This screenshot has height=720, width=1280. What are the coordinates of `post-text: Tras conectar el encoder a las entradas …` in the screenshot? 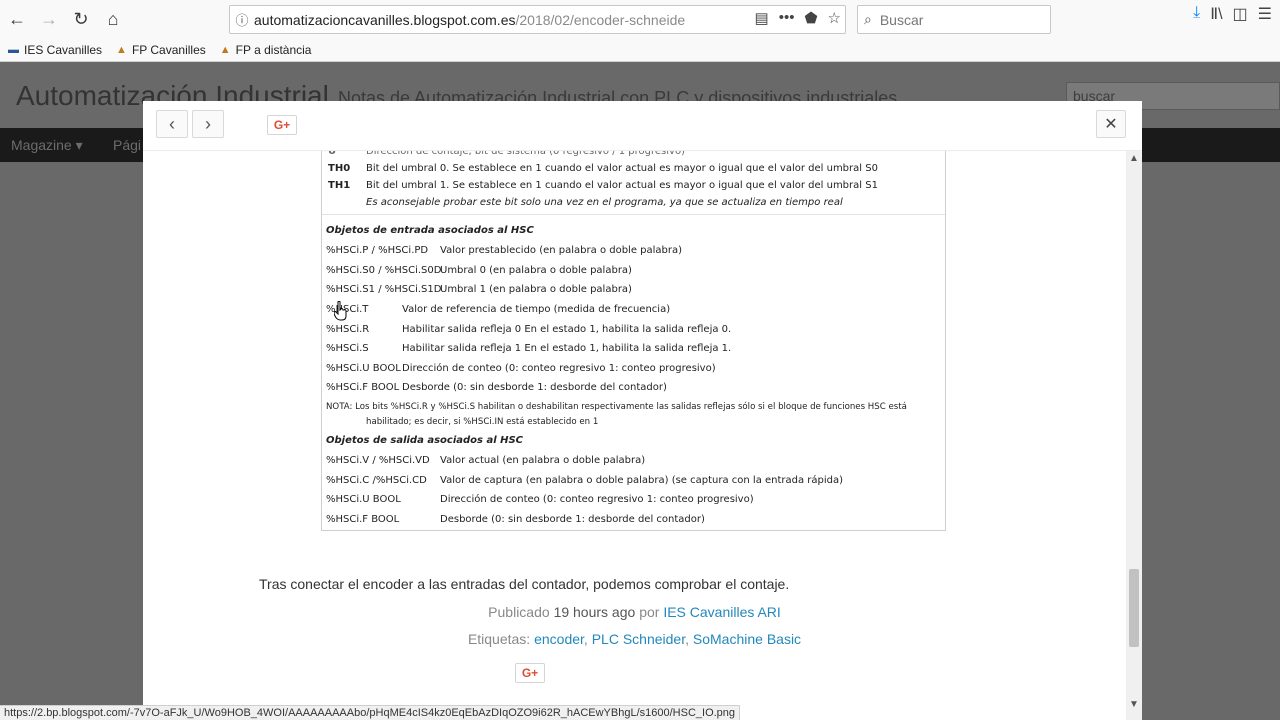 It's located at (524, 584).